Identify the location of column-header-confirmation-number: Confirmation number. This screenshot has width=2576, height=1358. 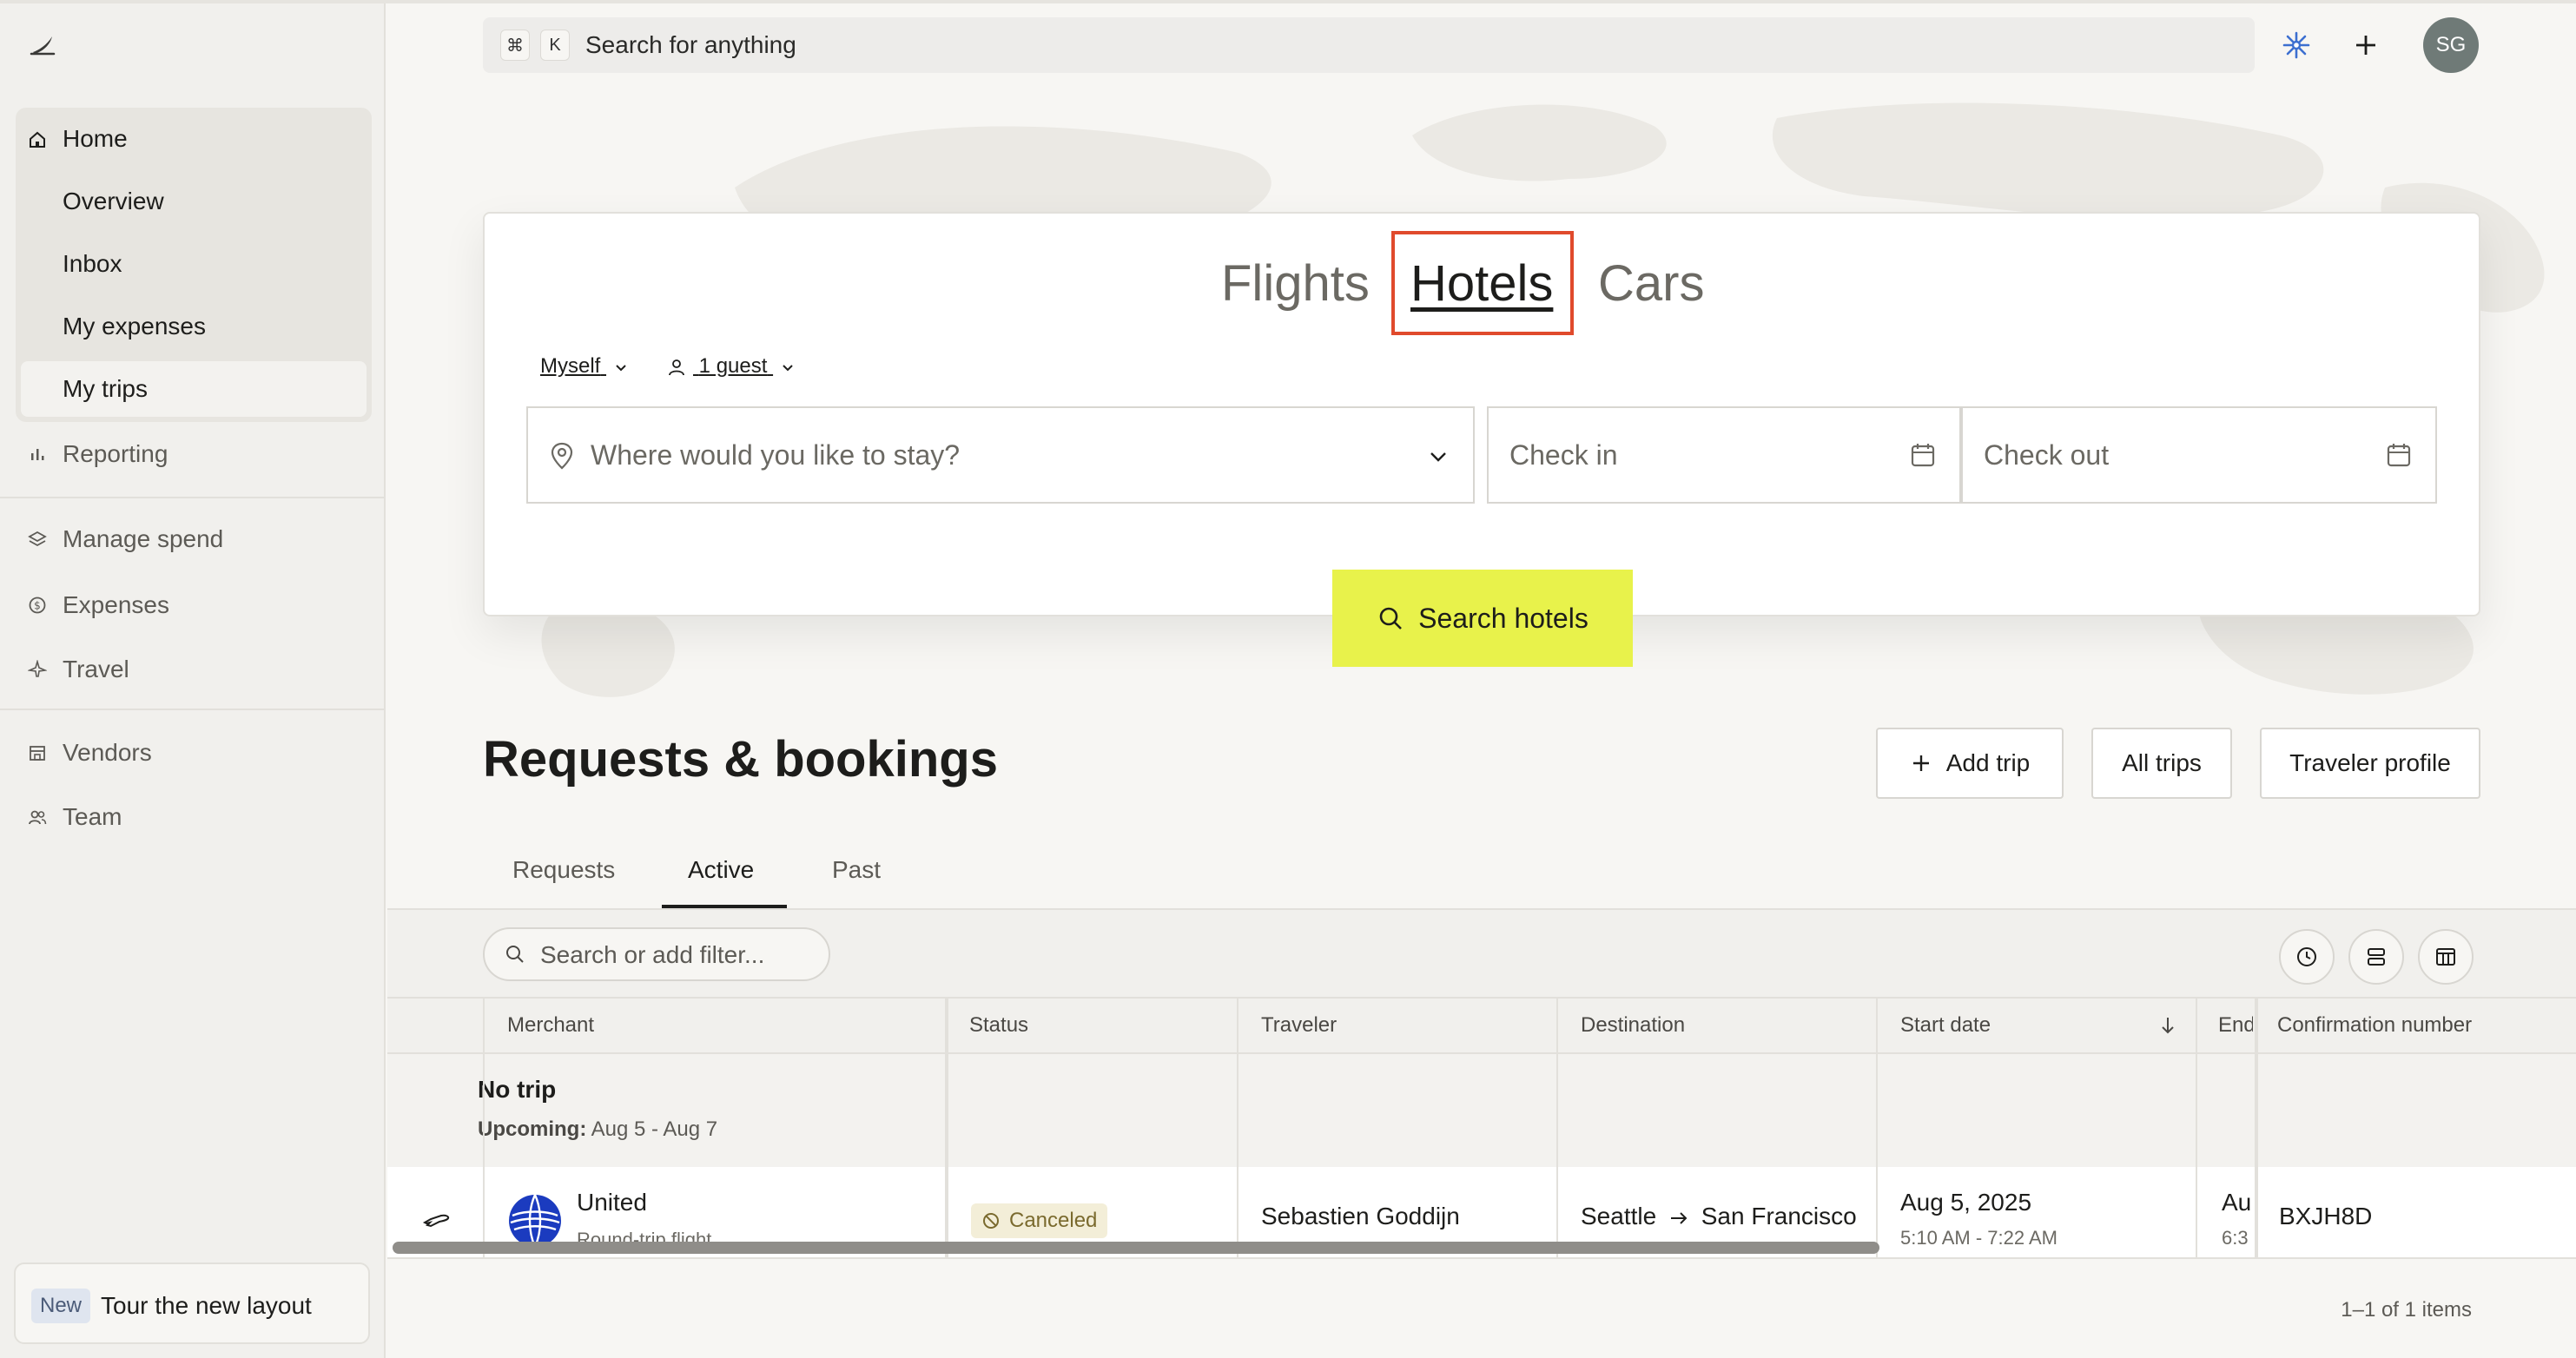
(2374, 1025).